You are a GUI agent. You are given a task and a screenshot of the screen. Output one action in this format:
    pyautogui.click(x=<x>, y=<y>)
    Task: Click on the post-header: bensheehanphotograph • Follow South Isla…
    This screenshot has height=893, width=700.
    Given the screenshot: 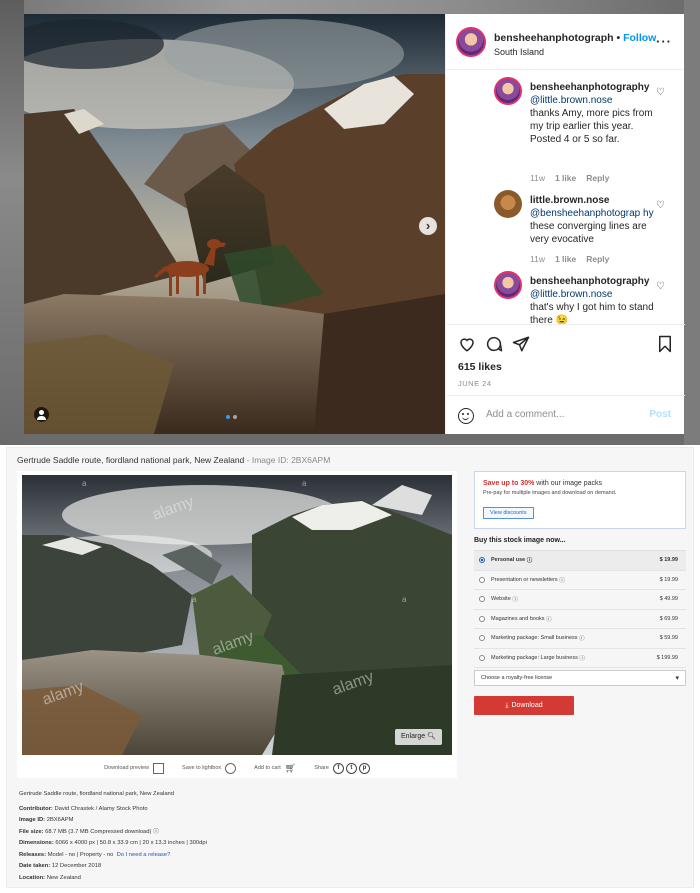 What is the action you would take?
    pyautogui.click(x=565, y=42)
    